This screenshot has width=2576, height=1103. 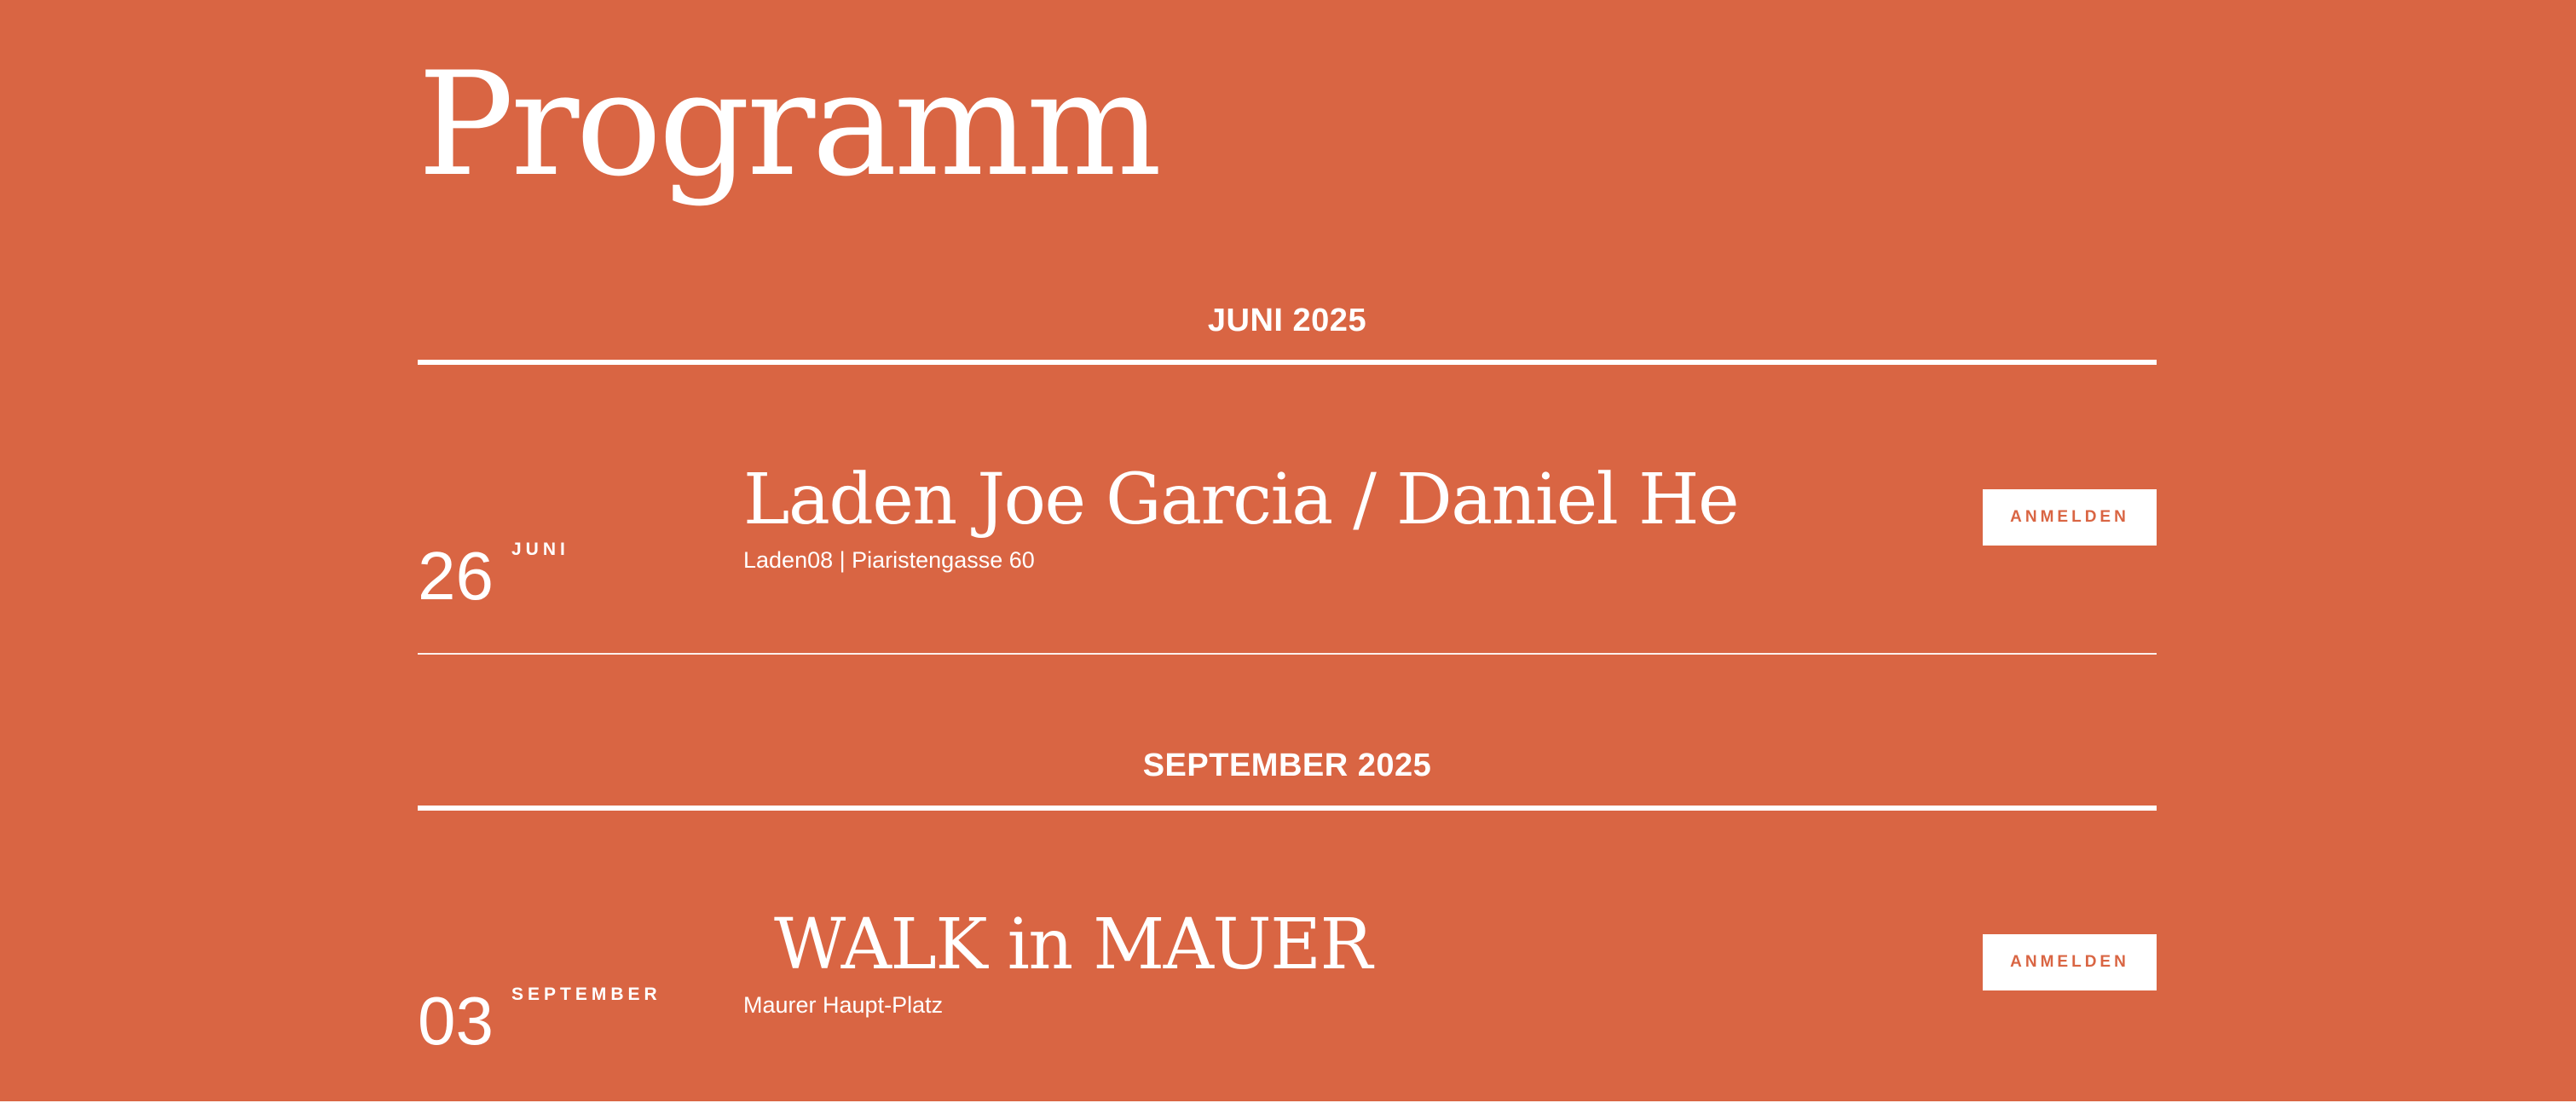 I want to click on event-location: Maurer Haupt-Platz, so click(x=843, y=1005).